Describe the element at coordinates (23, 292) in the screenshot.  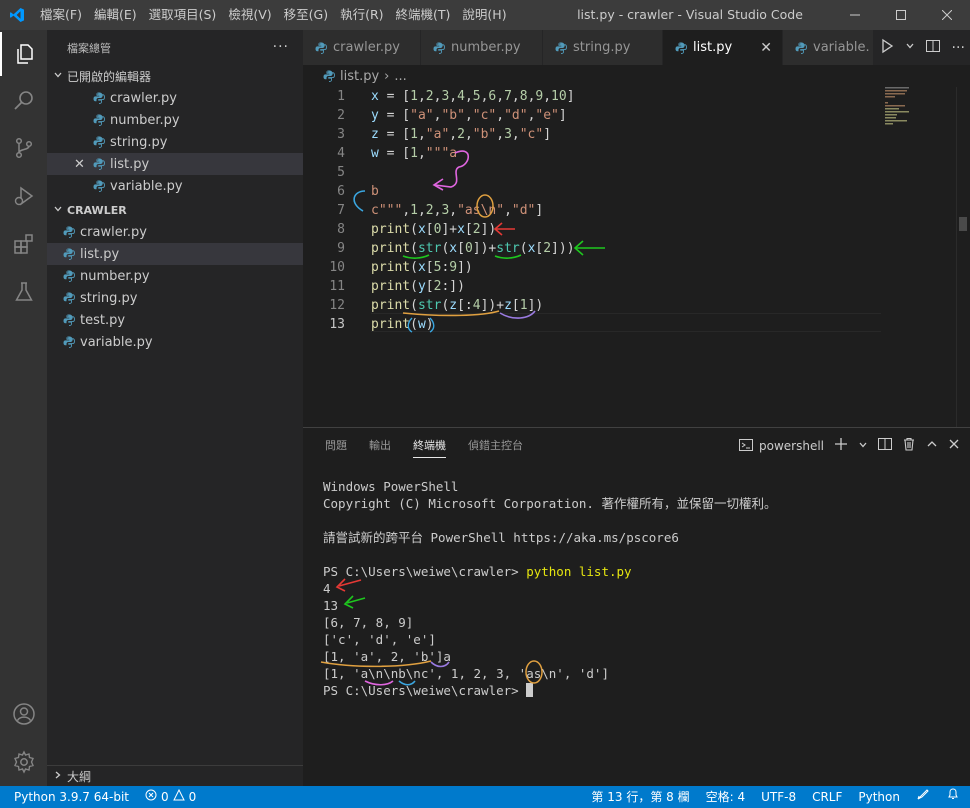
I see `testing-flask-icon` at that location.